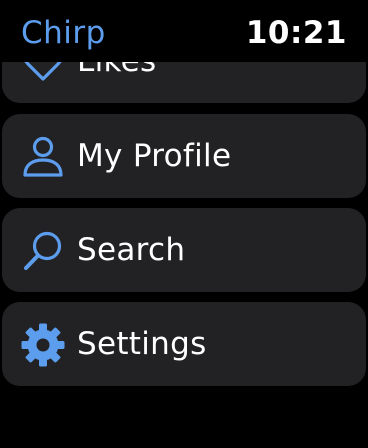 This screenshot has height=448, width=368. I want to click on menu-item-label: Settings, so click(142, 344).